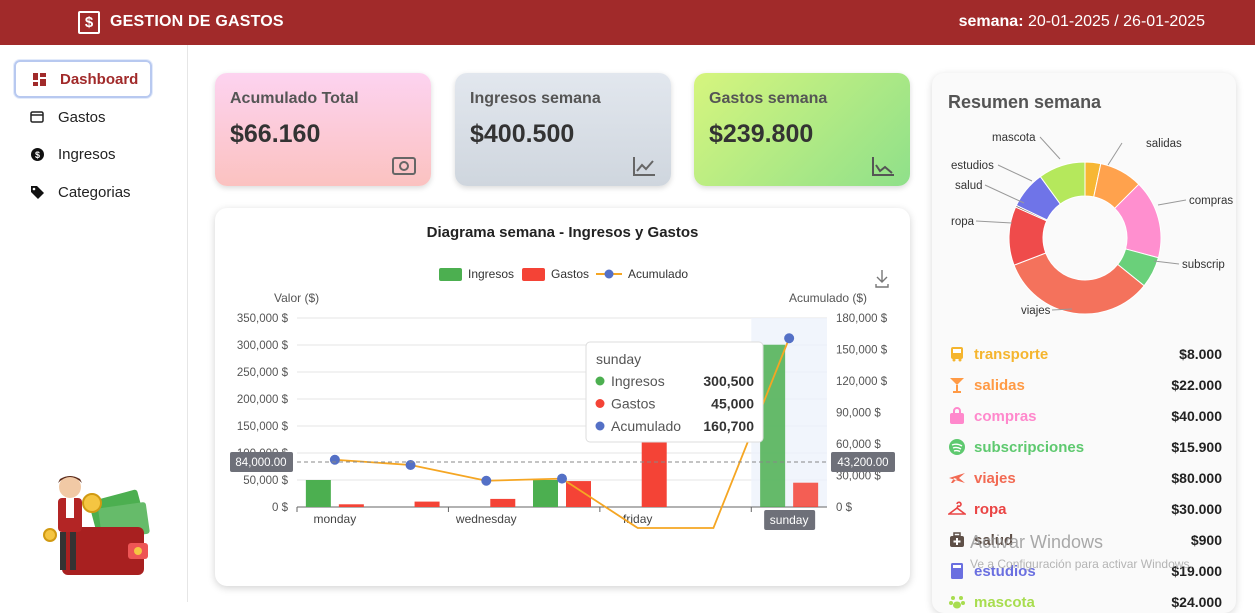 Image resolution: width=1255 pixels, height=613 pixels. What do you see at coordinates (1164, 144) in the screenshot?
I see `donut-label: salidas` at bounding box center [1164, 144].